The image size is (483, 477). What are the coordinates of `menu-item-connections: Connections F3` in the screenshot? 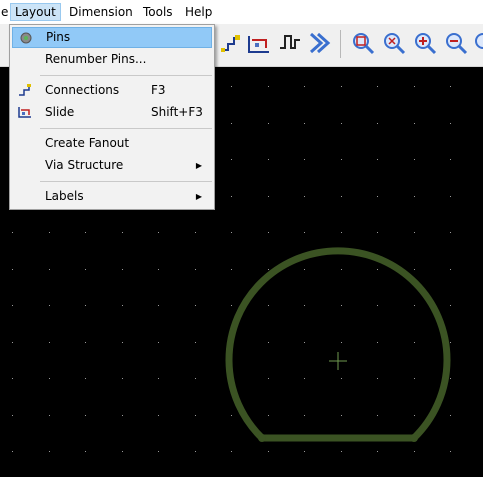 It's located at (112, 90).